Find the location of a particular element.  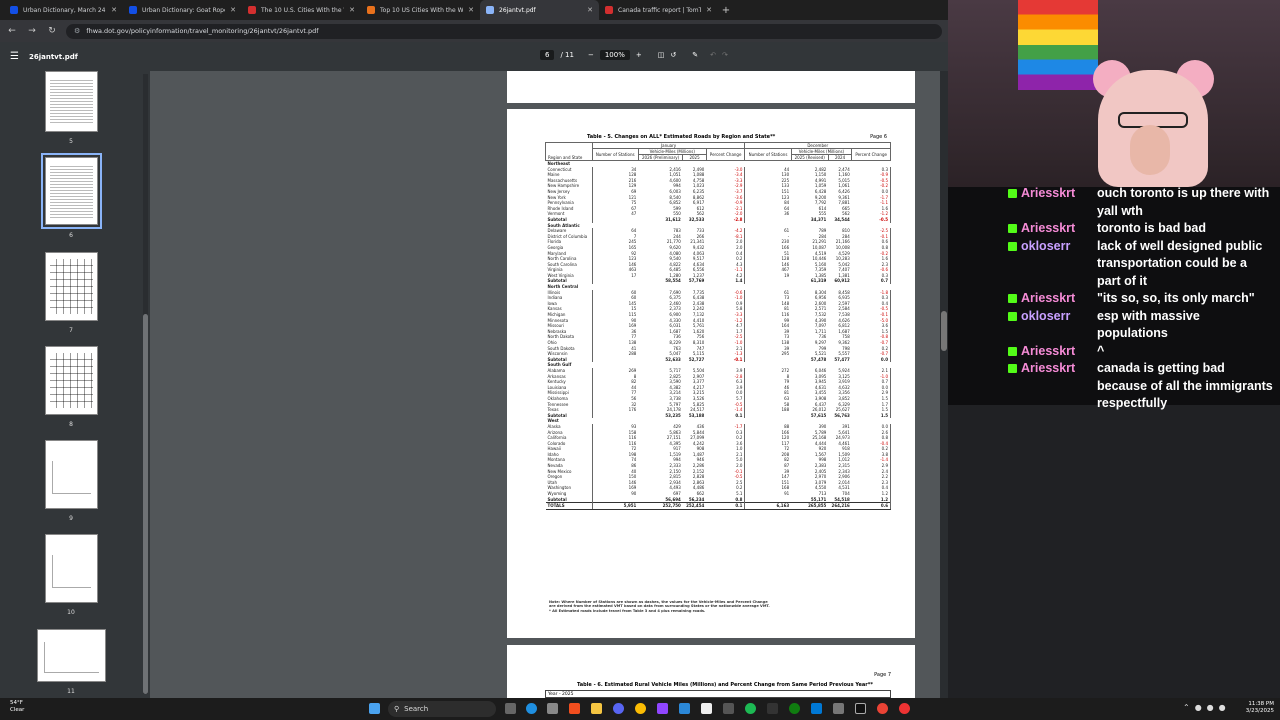

clock-date: 3/23/2025 is located at coordinates (1259, 711).